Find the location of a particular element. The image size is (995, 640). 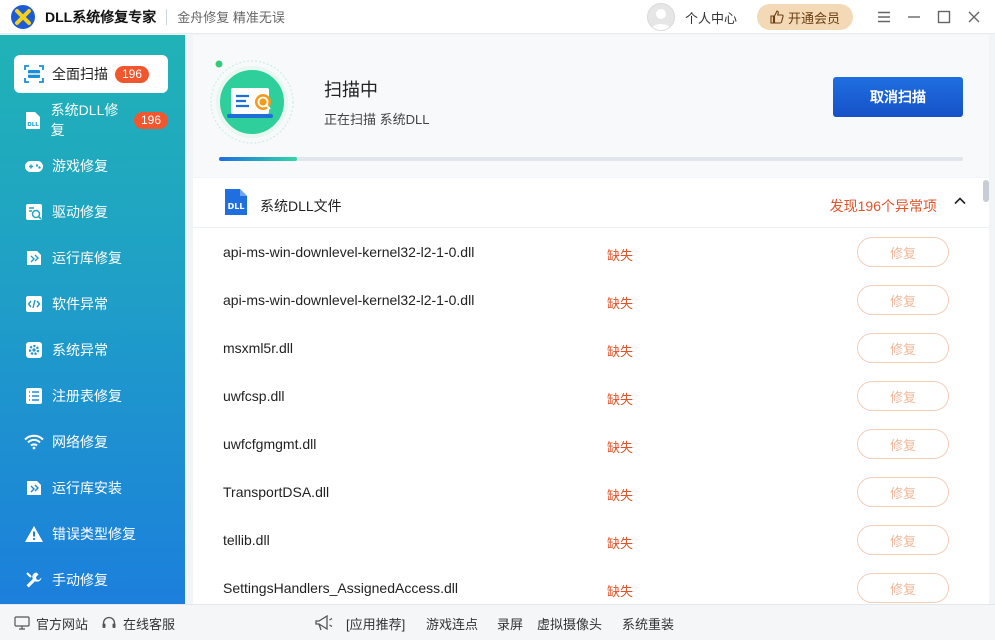

scan-icon is located at coordinates (34, 74).